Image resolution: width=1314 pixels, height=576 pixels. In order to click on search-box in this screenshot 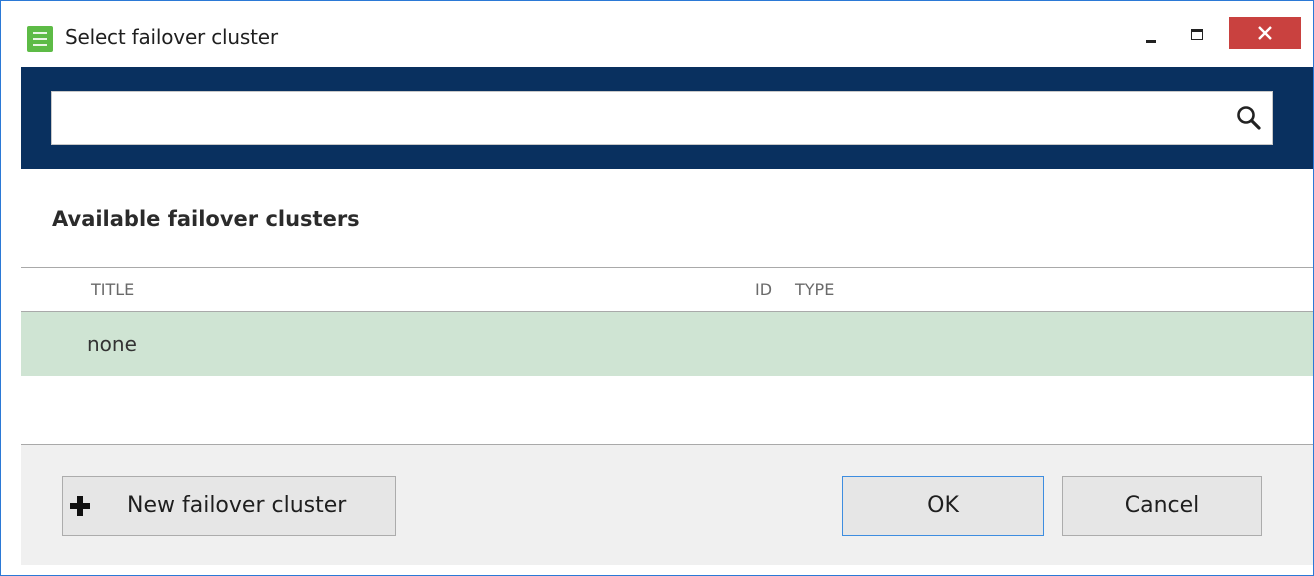, I will do `click(662, 118)`.